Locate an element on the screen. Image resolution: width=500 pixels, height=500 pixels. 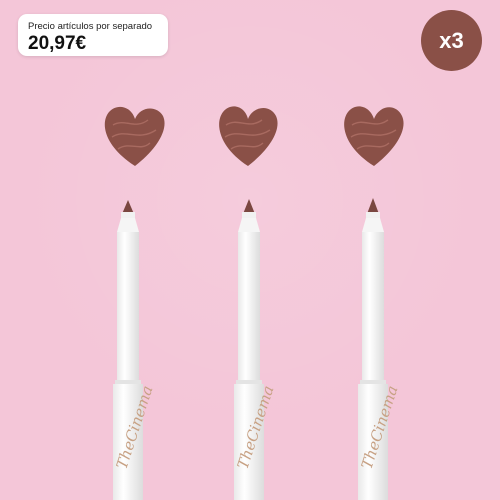
quantity-badge: x3 is located at coordinates (451, 40).